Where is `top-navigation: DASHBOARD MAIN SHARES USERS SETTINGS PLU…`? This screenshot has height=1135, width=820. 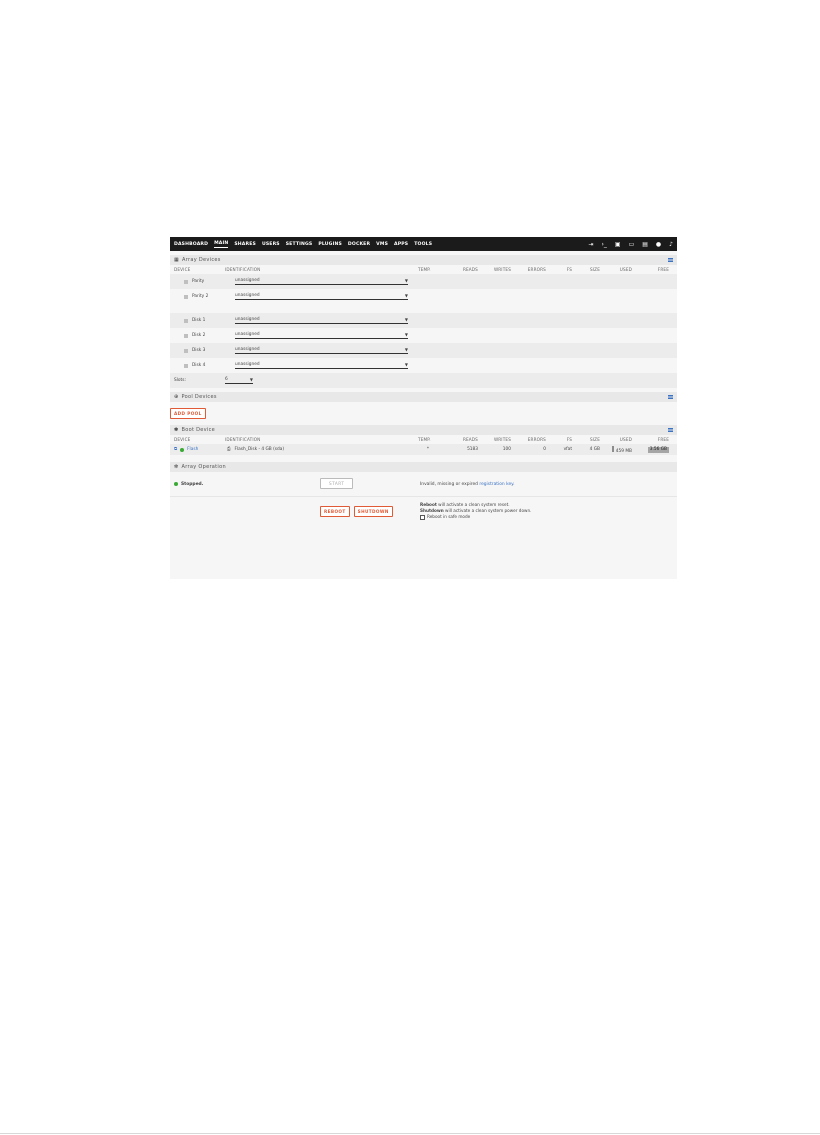 top-navigation: DASHBOARD MAIN SHARES USERS SETTINGS PLU… is located at coordinates (423, 244).